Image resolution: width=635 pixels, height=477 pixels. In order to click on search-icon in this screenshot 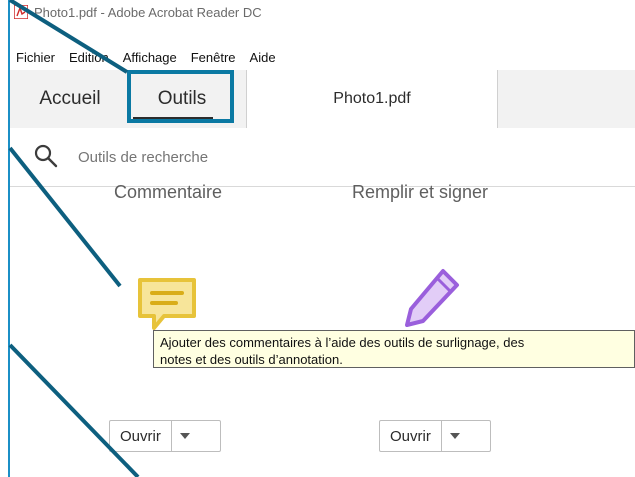, I will do `click(46, 156)`.